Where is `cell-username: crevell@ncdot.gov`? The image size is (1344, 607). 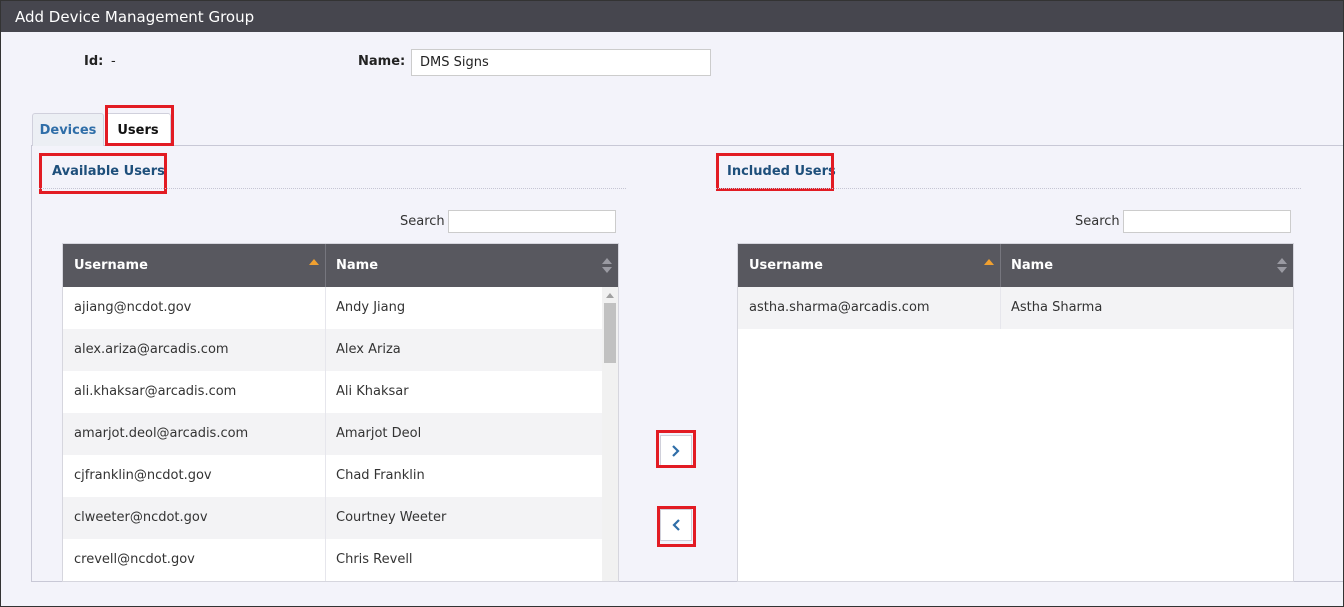
cell-username: crevell@ncdot.gov is located at coordinates (134, 559).